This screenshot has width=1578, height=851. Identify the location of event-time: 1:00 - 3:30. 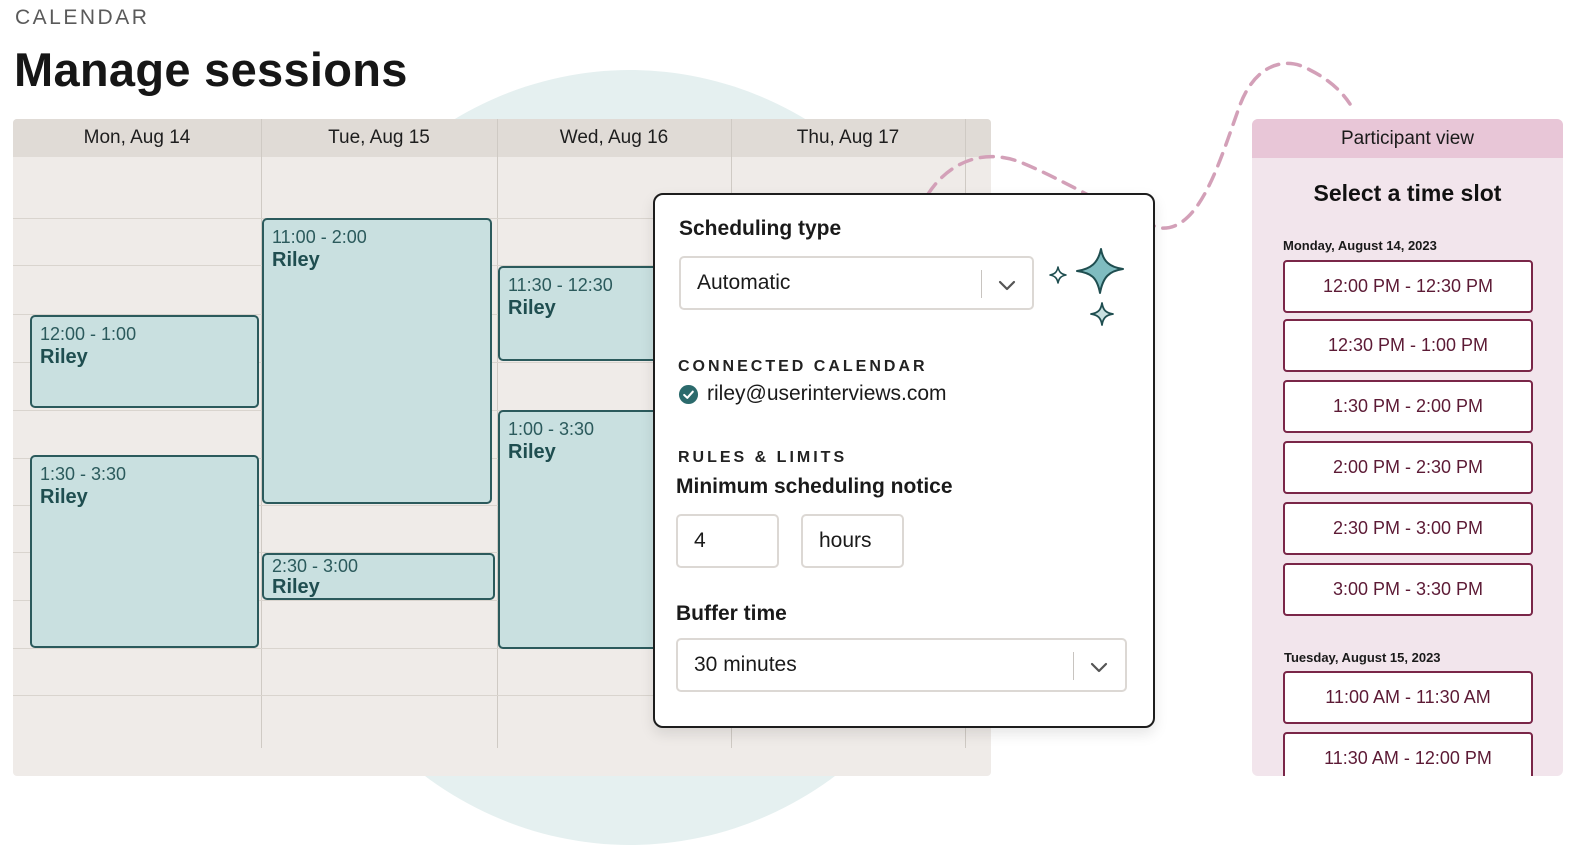
(551, 429).